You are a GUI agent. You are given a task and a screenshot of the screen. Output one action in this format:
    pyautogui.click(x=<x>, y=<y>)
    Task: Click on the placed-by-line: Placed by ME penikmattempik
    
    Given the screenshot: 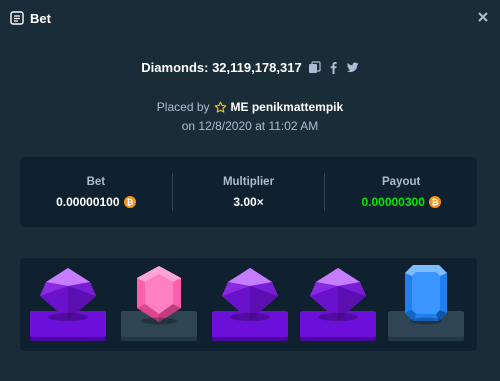 What is the action you would take?
    pyautogui.click(x=250, y=107)
    